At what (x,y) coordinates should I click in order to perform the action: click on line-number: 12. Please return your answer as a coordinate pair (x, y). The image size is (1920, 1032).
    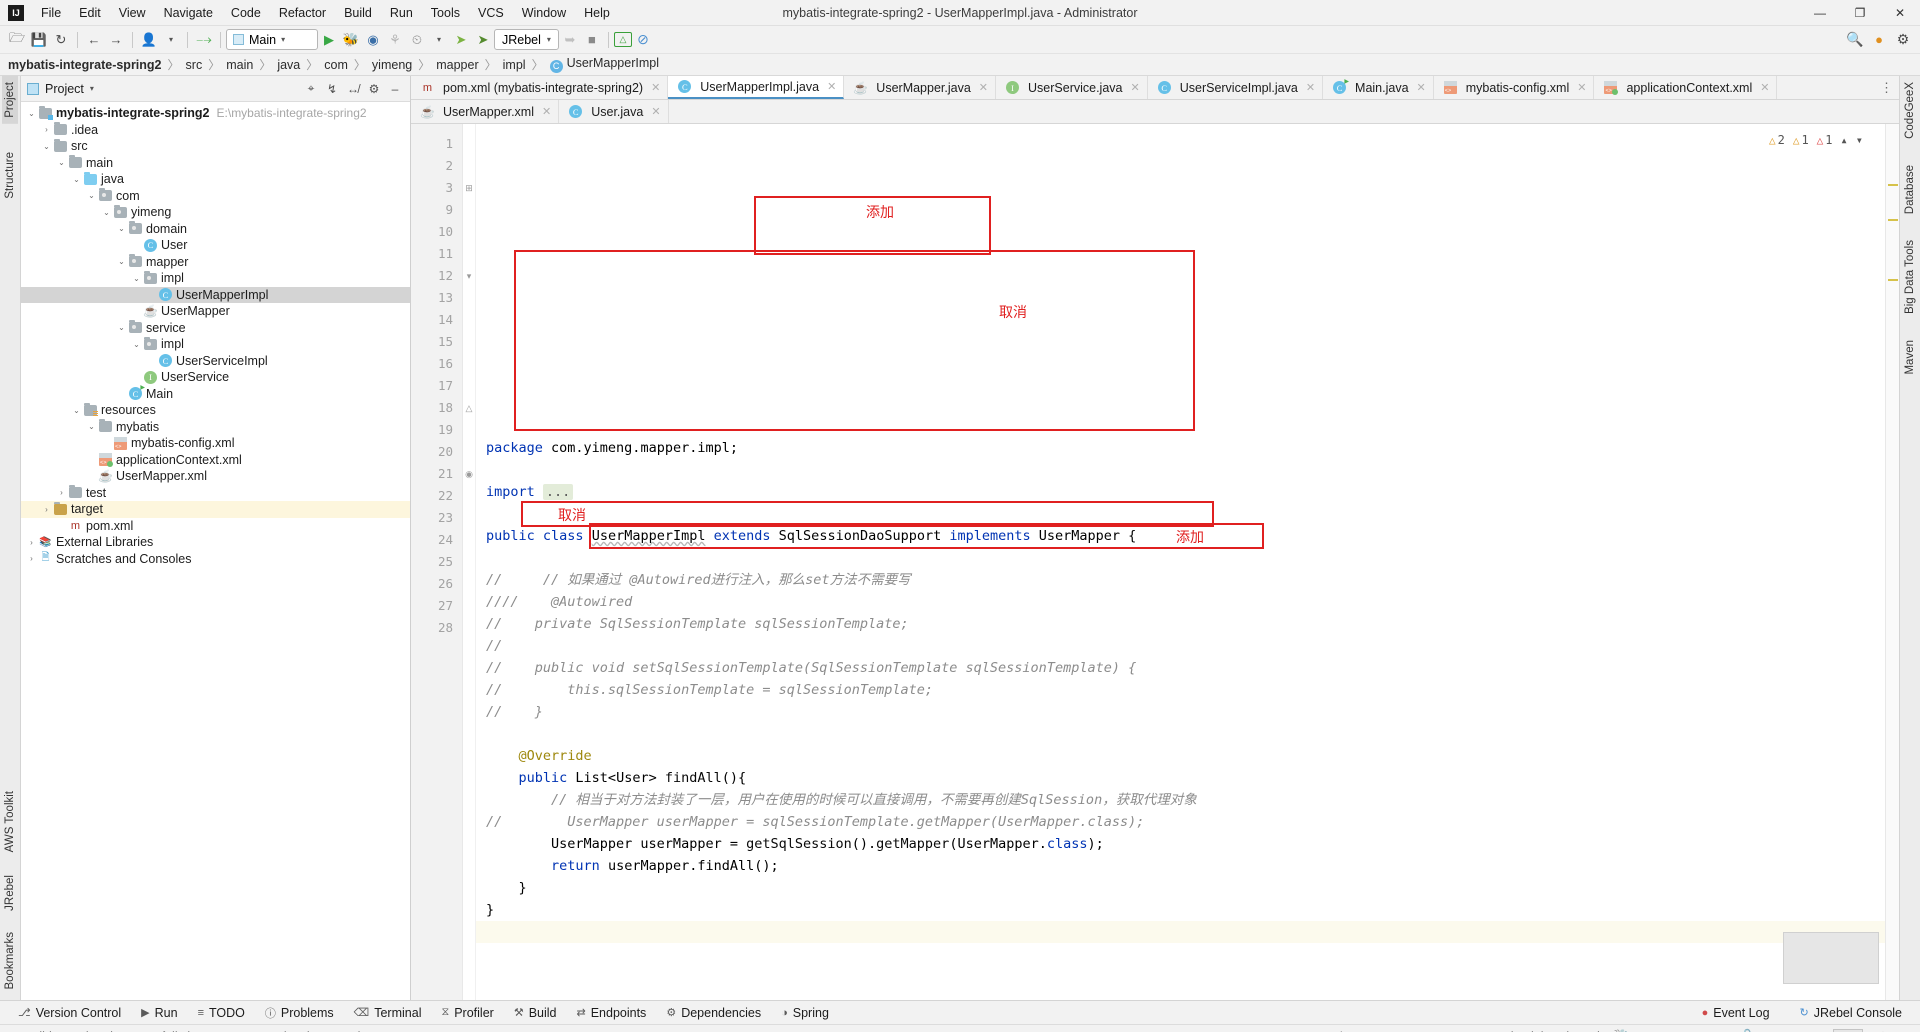
    Looking at the image, I should click on (436, 276).